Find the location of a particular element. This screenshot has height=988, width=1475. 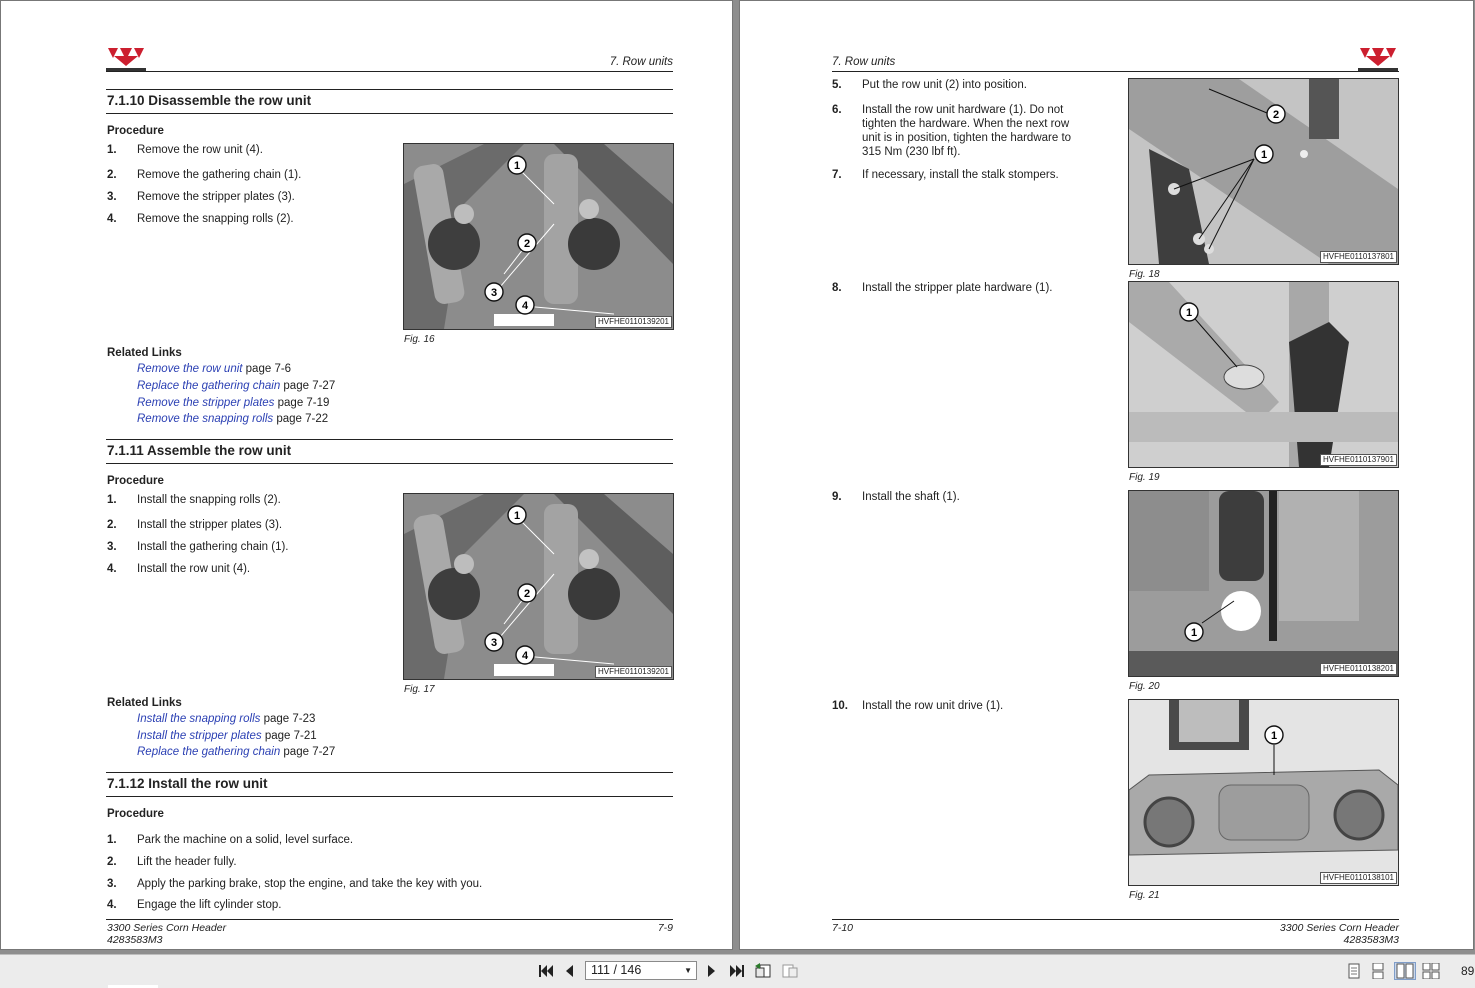

procedure-step: 3. Install the gathering chain (1). is located at coordinates (198, 547).